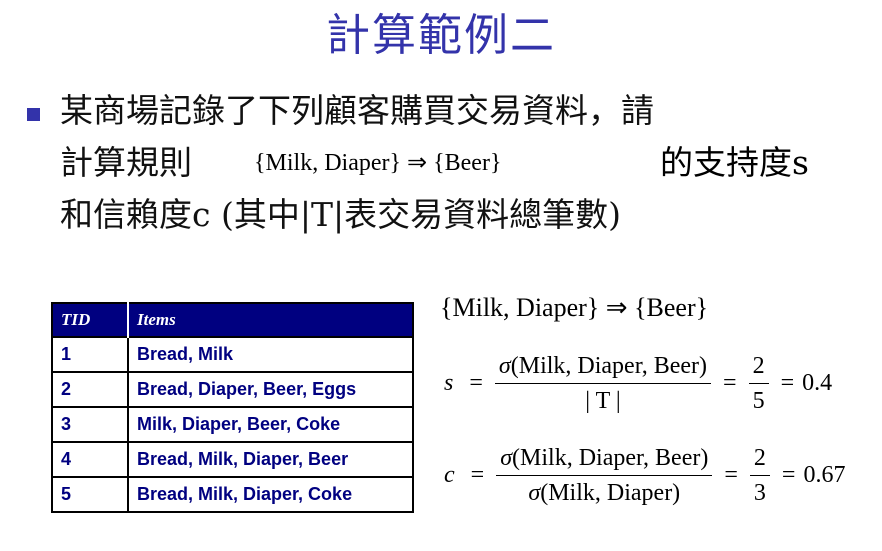 This screenshot has width=882, height=551. I want to click on square-bullet-icon, so click(33, 114).